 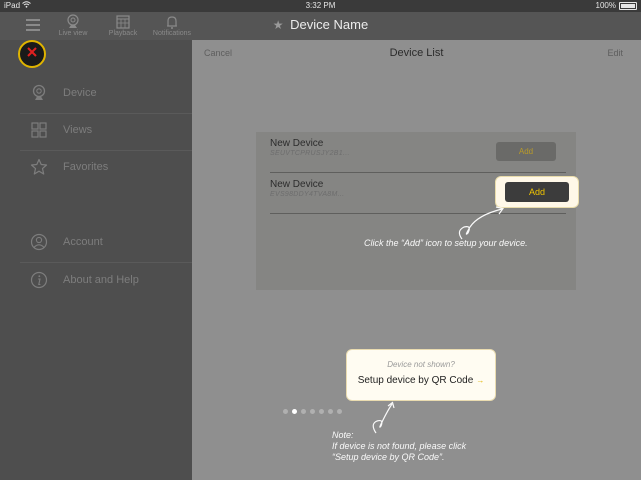 I want to click on device-list-title: Device List, so click(x=416, y=53).